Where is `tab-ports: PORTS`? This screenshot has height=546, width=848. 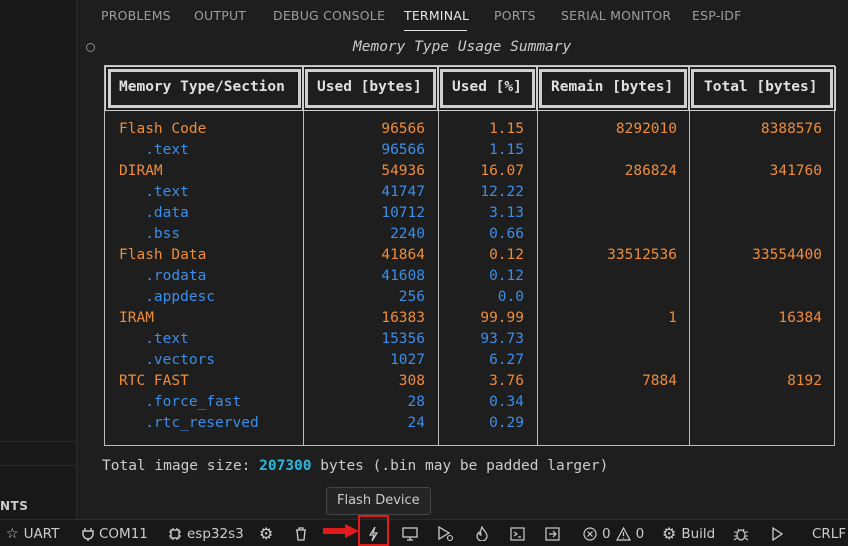
tab-ports: PORTS is located at coordinates (515, 15).